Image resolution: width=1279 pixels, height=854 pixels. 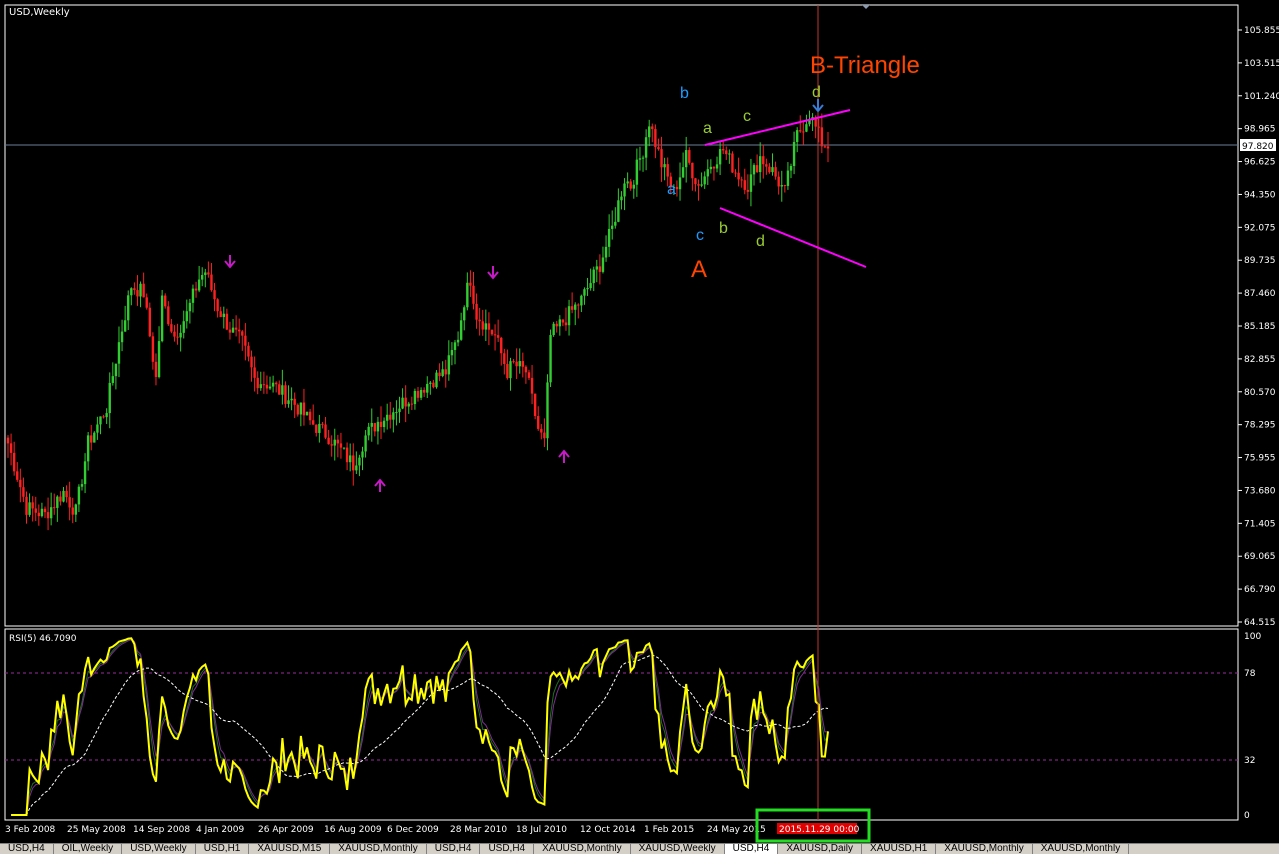 What do you see at coordinates (707, 128) in the screenshot?
I see `wave-label: a` at bounding box center [707, 128].